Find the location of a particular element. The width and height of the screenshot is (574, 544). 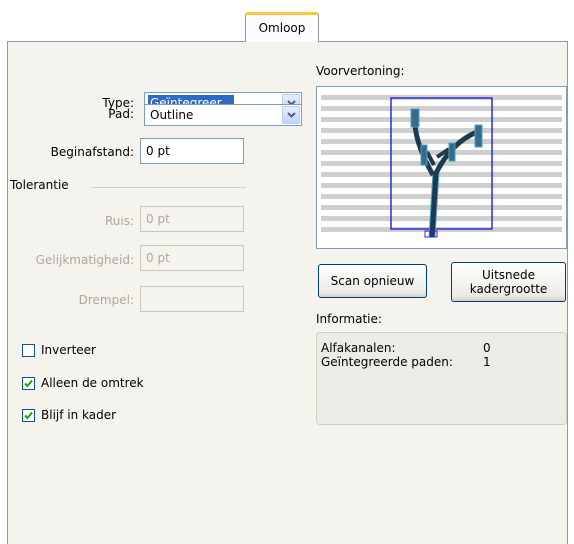

pad-select: Outline is located at coordinates (223, 115).